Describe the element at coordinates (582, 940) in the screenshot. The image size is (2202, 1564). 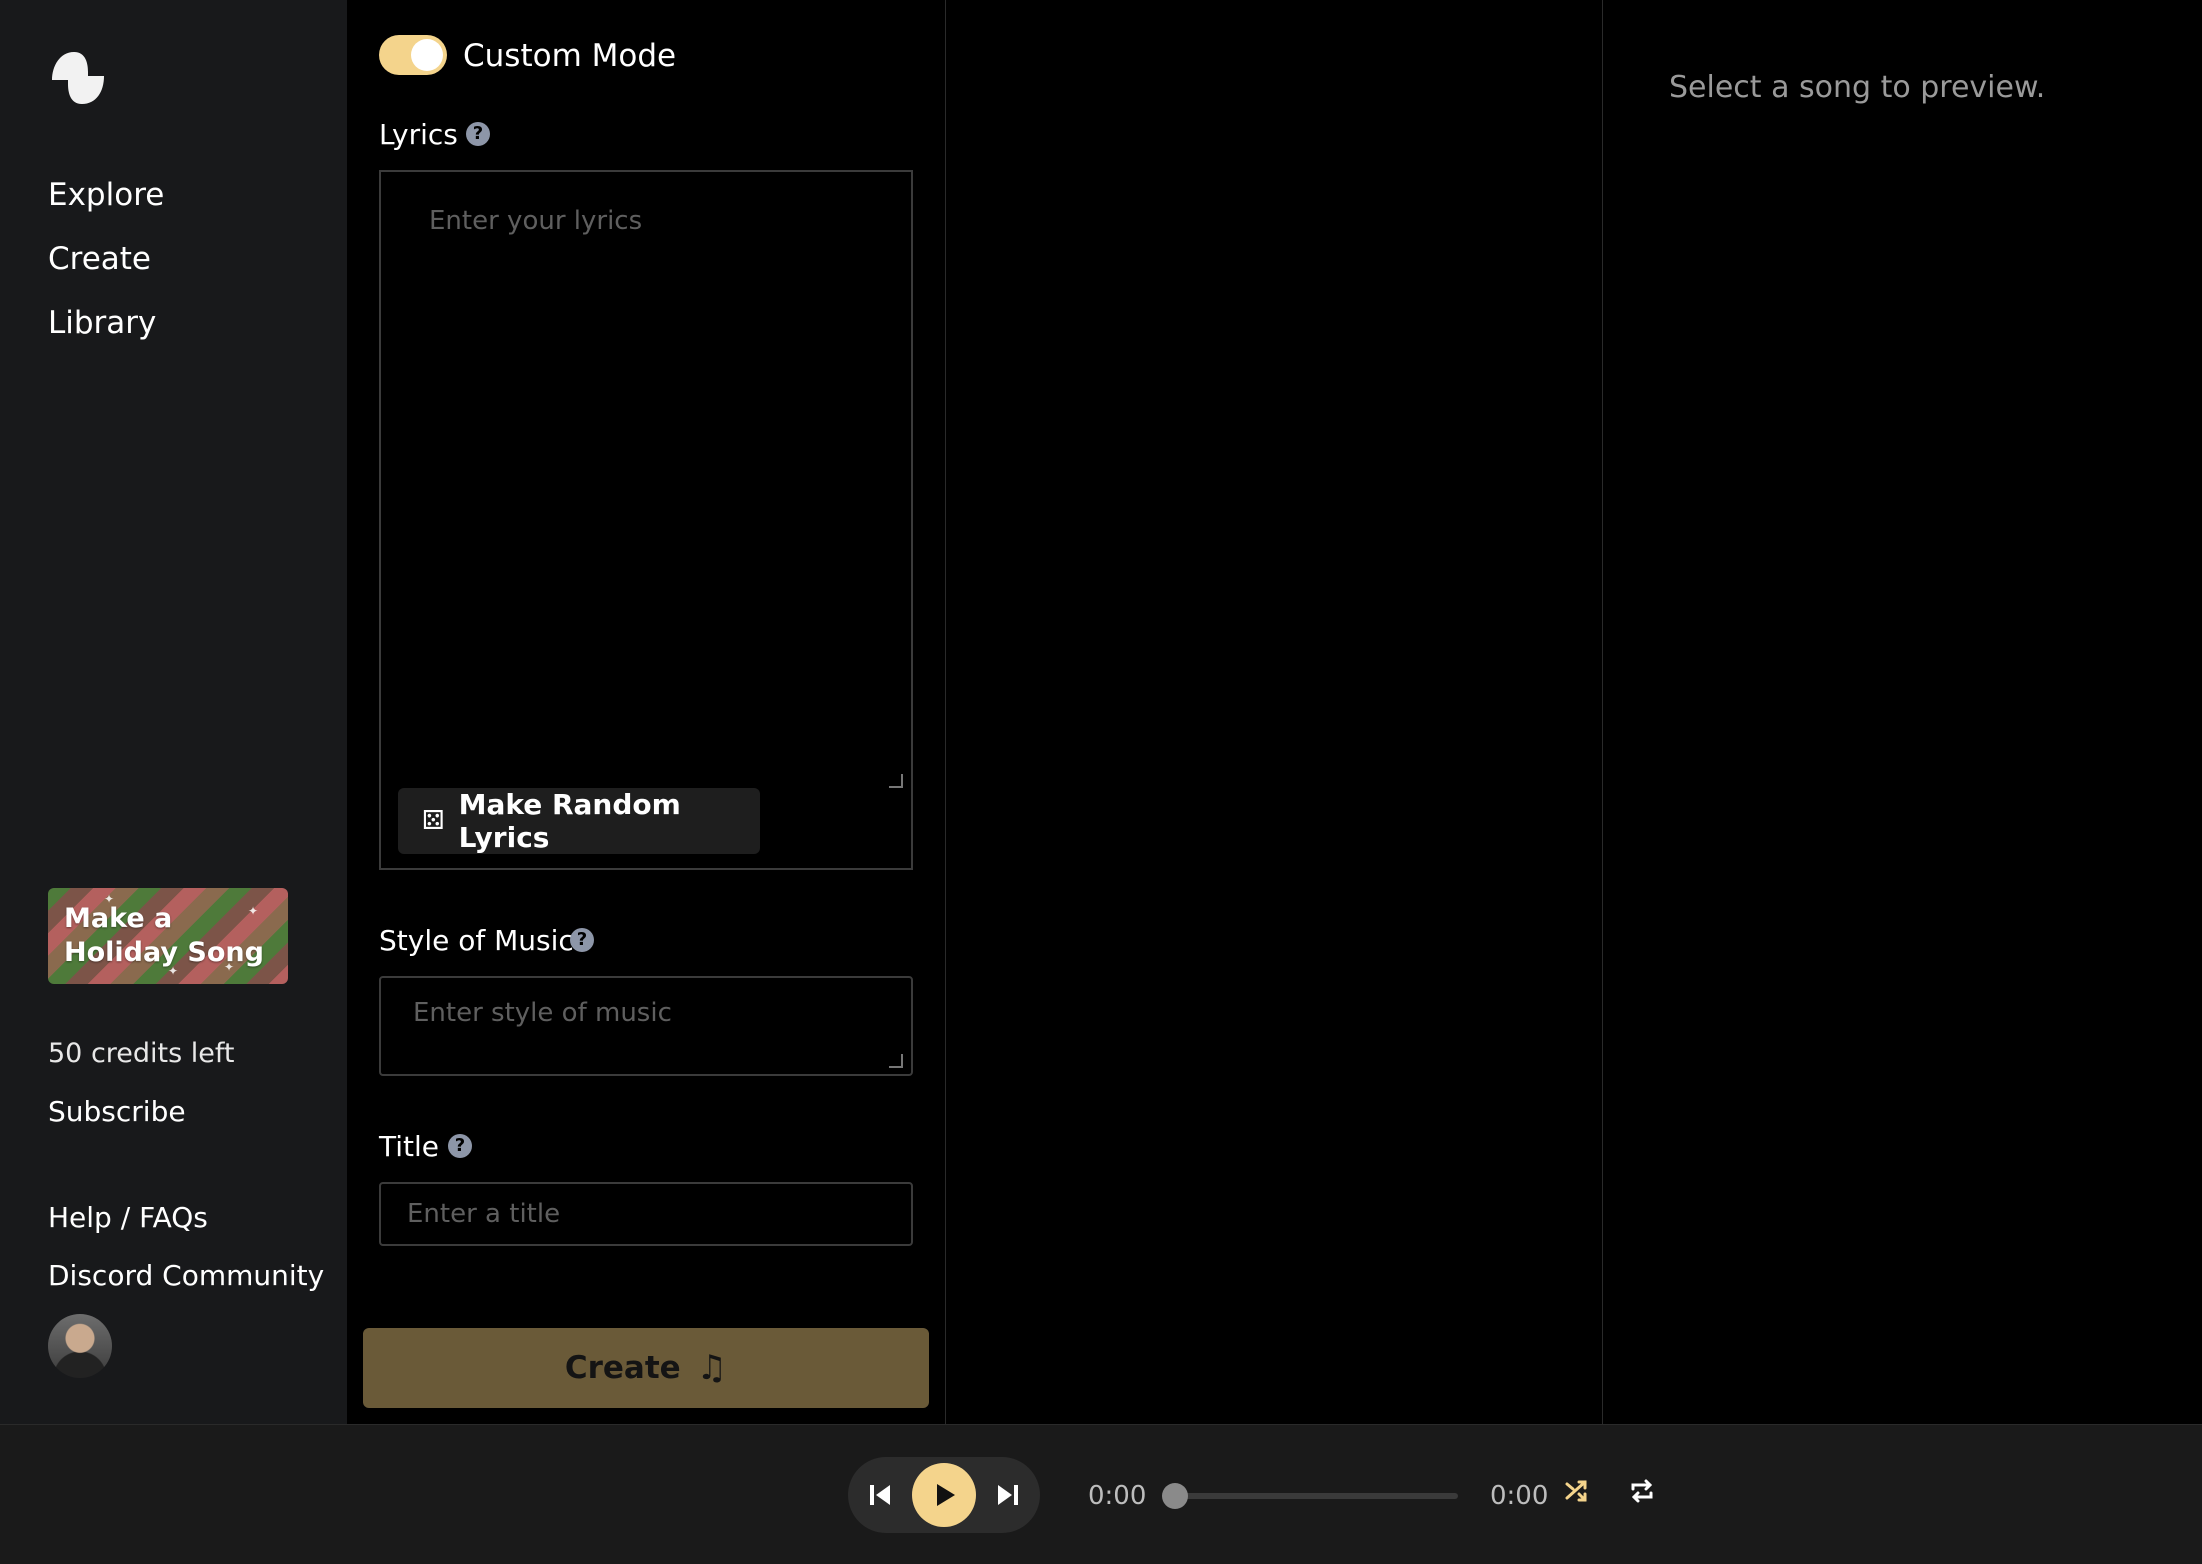
I see `style-help-icon: ?` at that location.